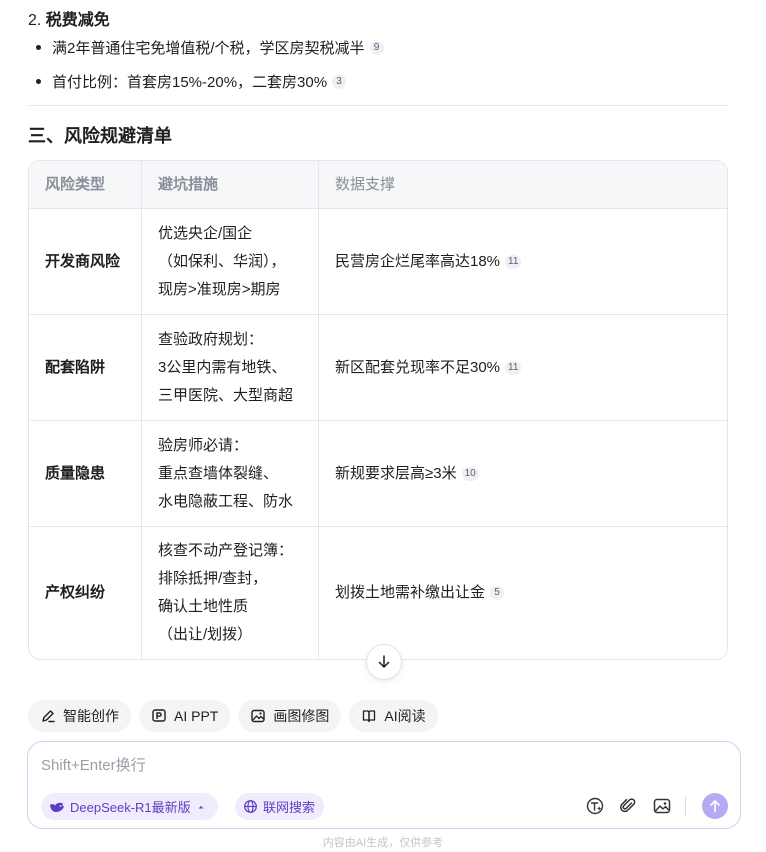 This screenshot has width=766, height=852. Describe the element at coordinates (205, 634) in the screenshot. I see `measure-line: （出让/划拨）` at that location.